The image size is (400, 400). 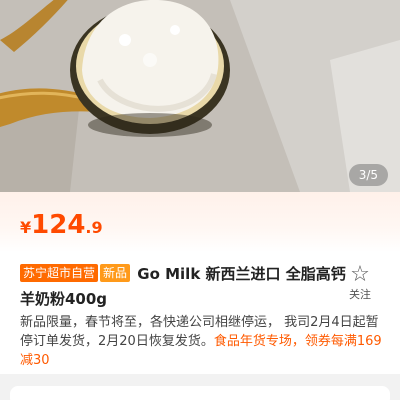 What do you see at coordinates (58, 225) in the screenshot?
I see `price-integer: 124` at bounding box center [58, 225].